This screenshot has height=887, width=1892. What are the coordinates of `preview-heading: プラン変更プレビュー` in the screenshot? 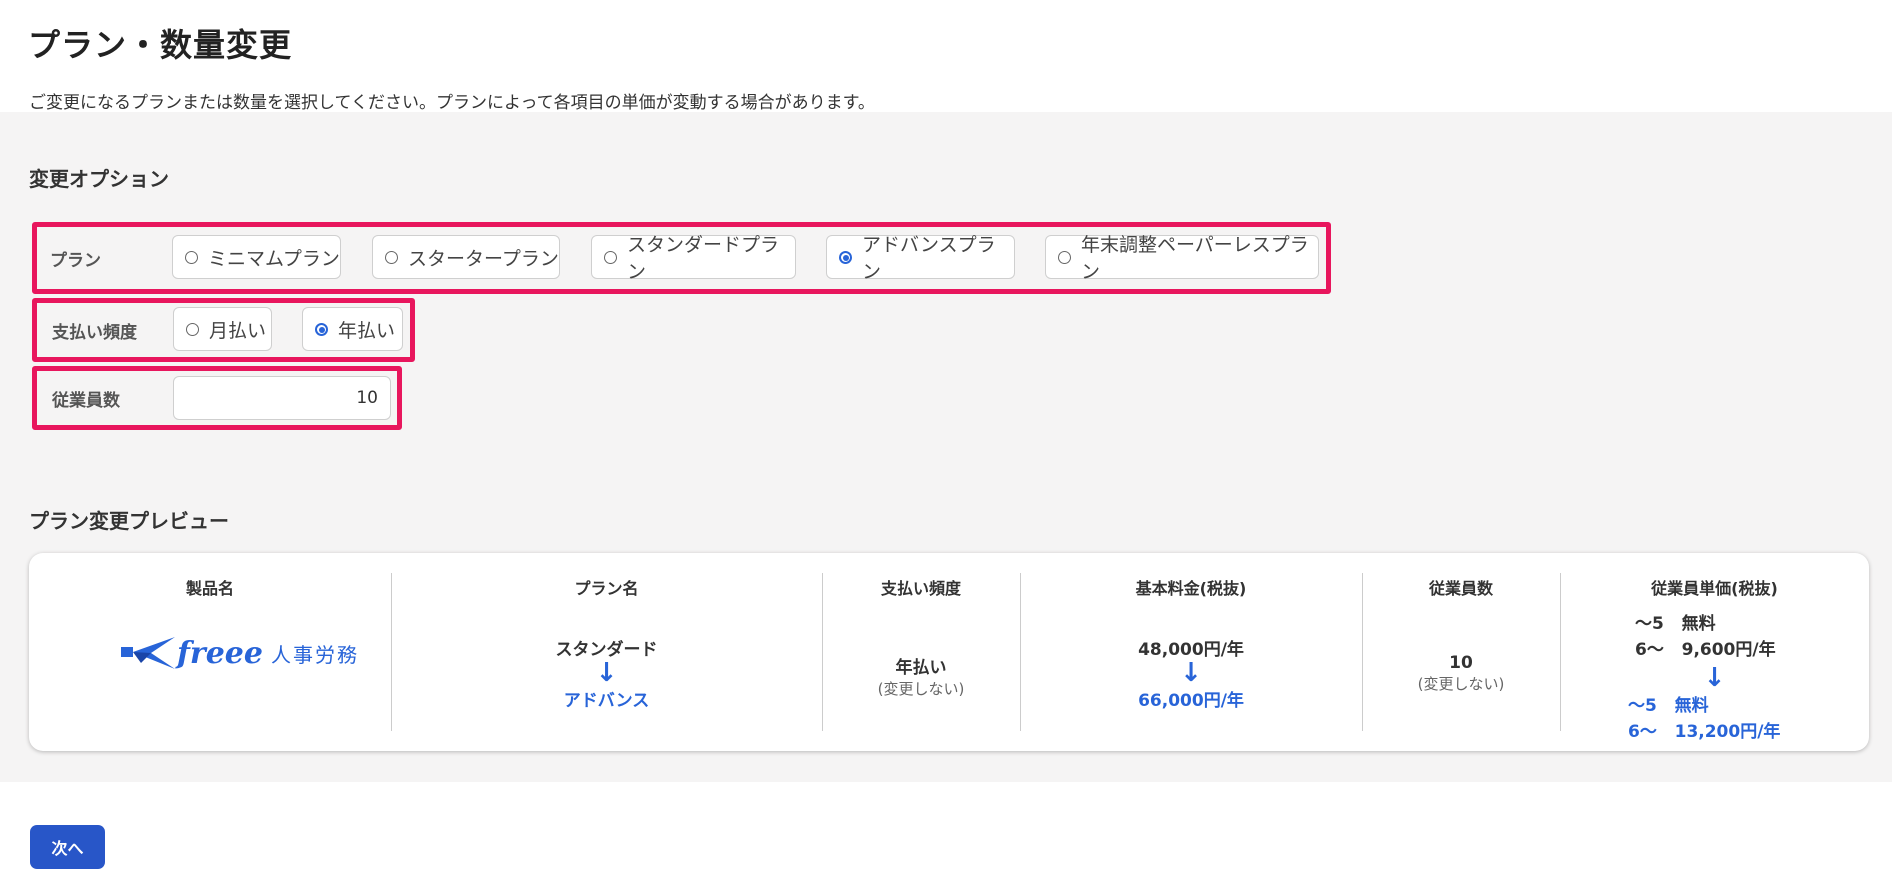 It's located at (129, 521).